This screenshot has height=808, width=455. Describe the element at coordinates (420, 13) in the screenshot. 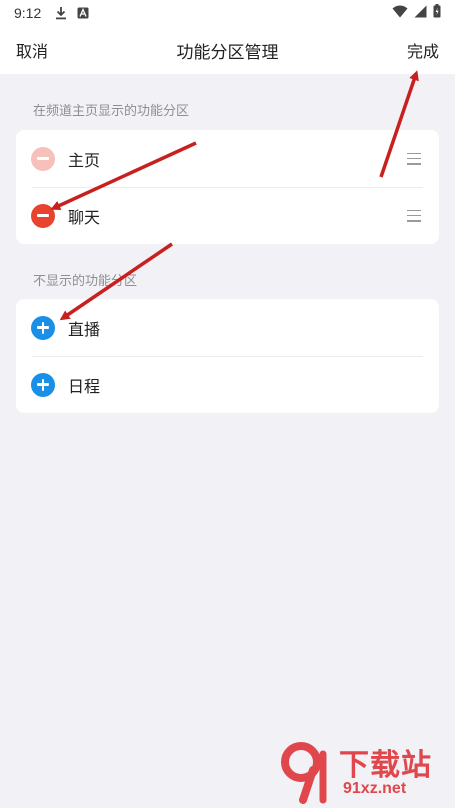

I see `signal-icon` at that location.